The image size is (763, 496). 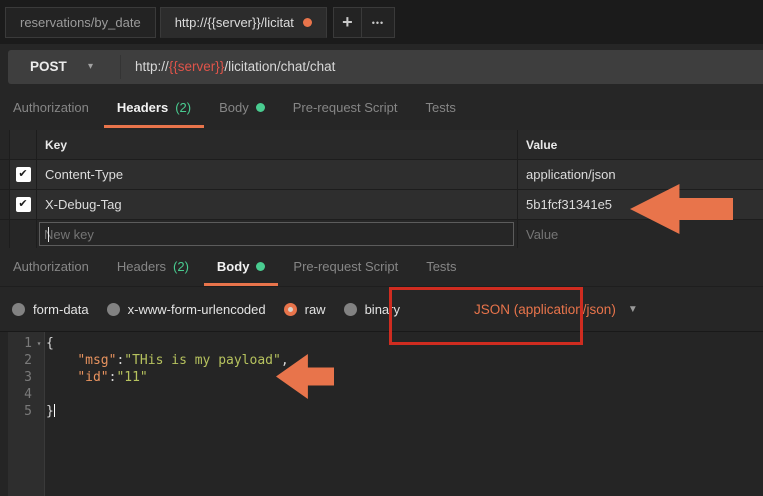 What do you see at coordinates (640, 174) in the screenshot?
I see `value-cell: application/json` at bounding box center [640, 174].